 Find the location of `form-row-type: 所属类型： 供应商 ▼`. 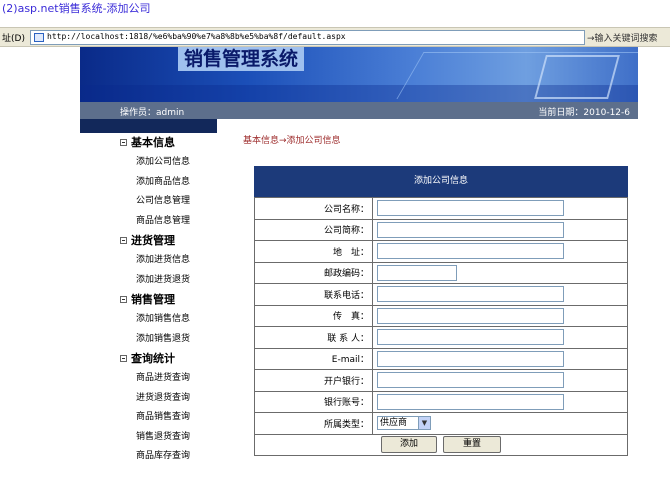

form-row-type: 所属类型： 供应商 ▼ is located at coordinates (441, 423).